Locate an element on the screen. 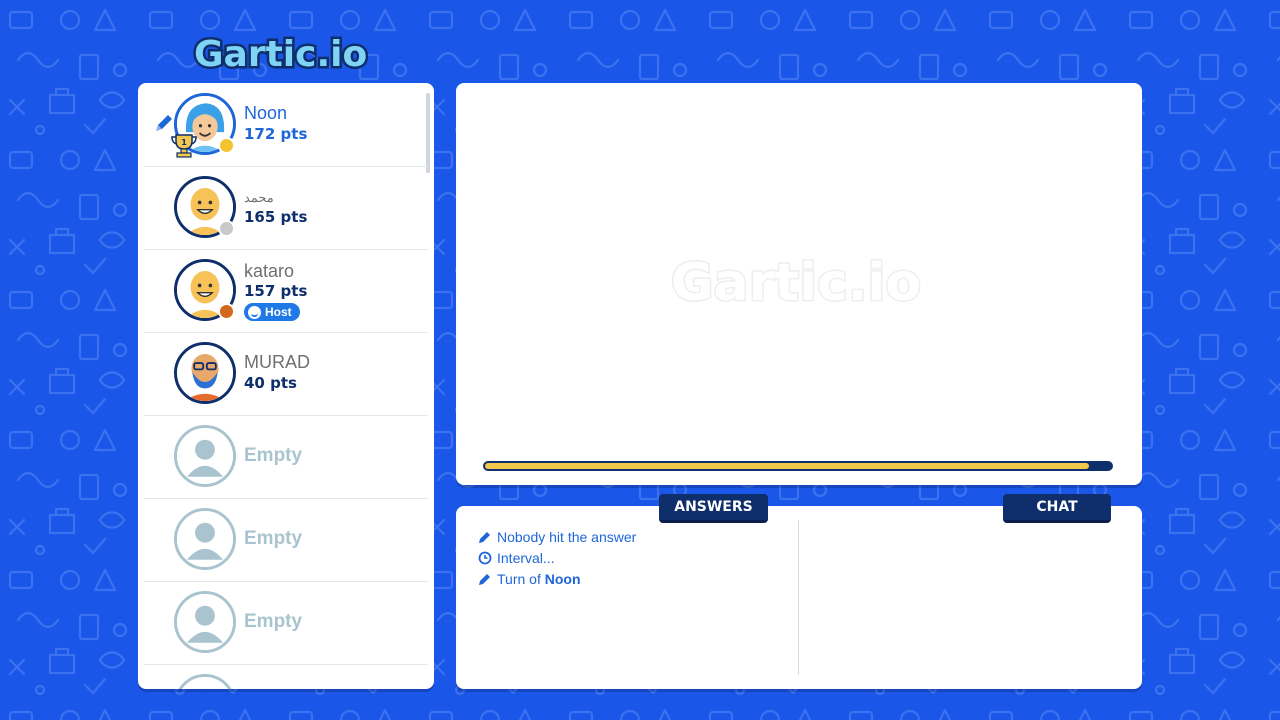 The width and height of the screenshot is (1280, 720). player-row: MURAD 40 pts is located at coordinates (286, 374).